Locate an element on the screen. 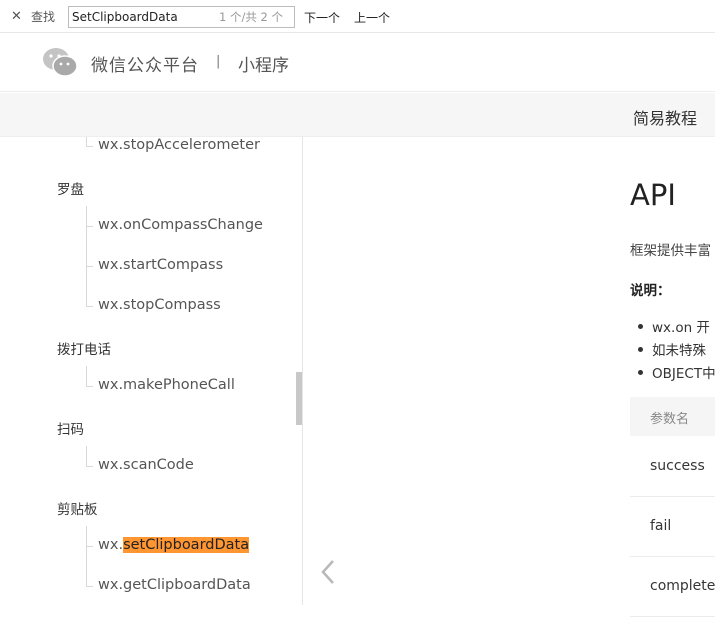 This screenshot has height=617, width=715. sidebar-item-set-clipboard-data: wx.setClipboardData is located at coordinates (174, 545).